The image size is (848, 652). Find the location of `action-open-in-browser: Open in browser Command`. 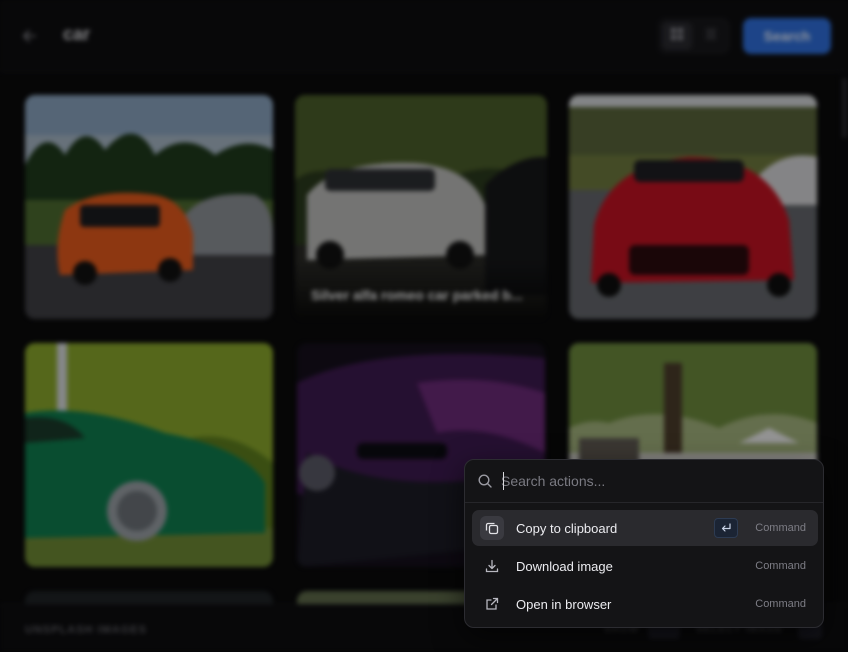

action-open-in-browser: Open in browser Command is located at coordinates (645, 604).